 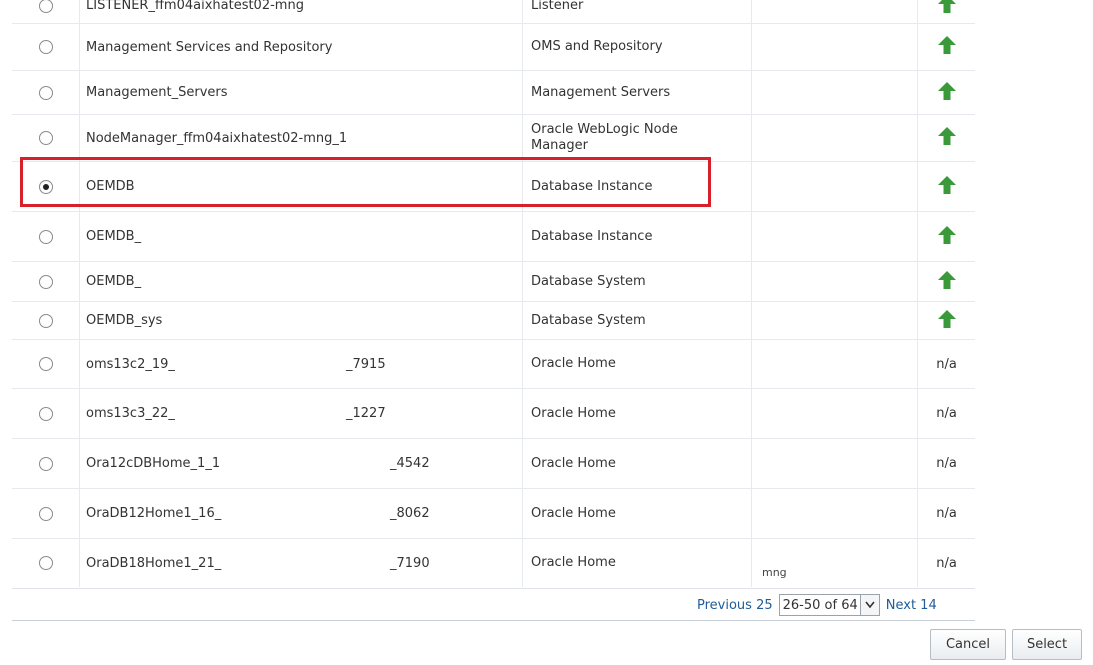 I want to click on target-name: LISTENER_ffm04aixhatest02-mng, so click(x=195, y=6).